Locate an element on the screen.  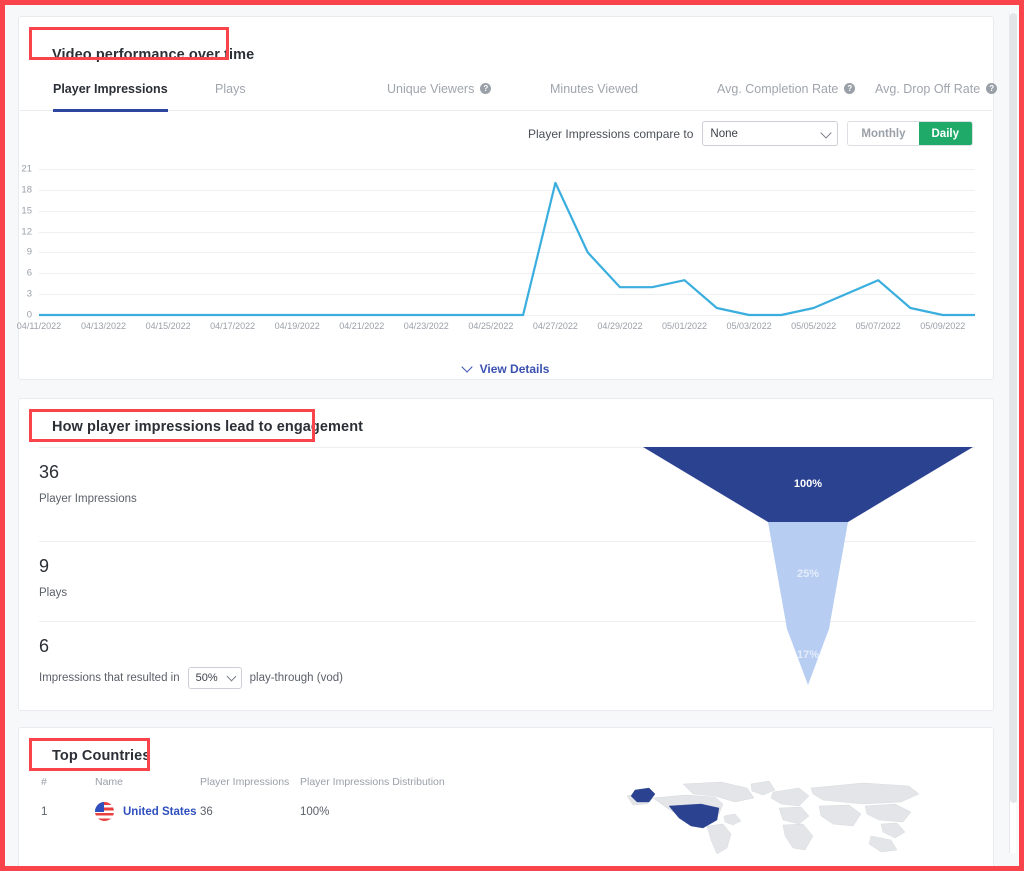
x-axis-tick-label: 04/21/2022 is located at coordinates (362, 326).